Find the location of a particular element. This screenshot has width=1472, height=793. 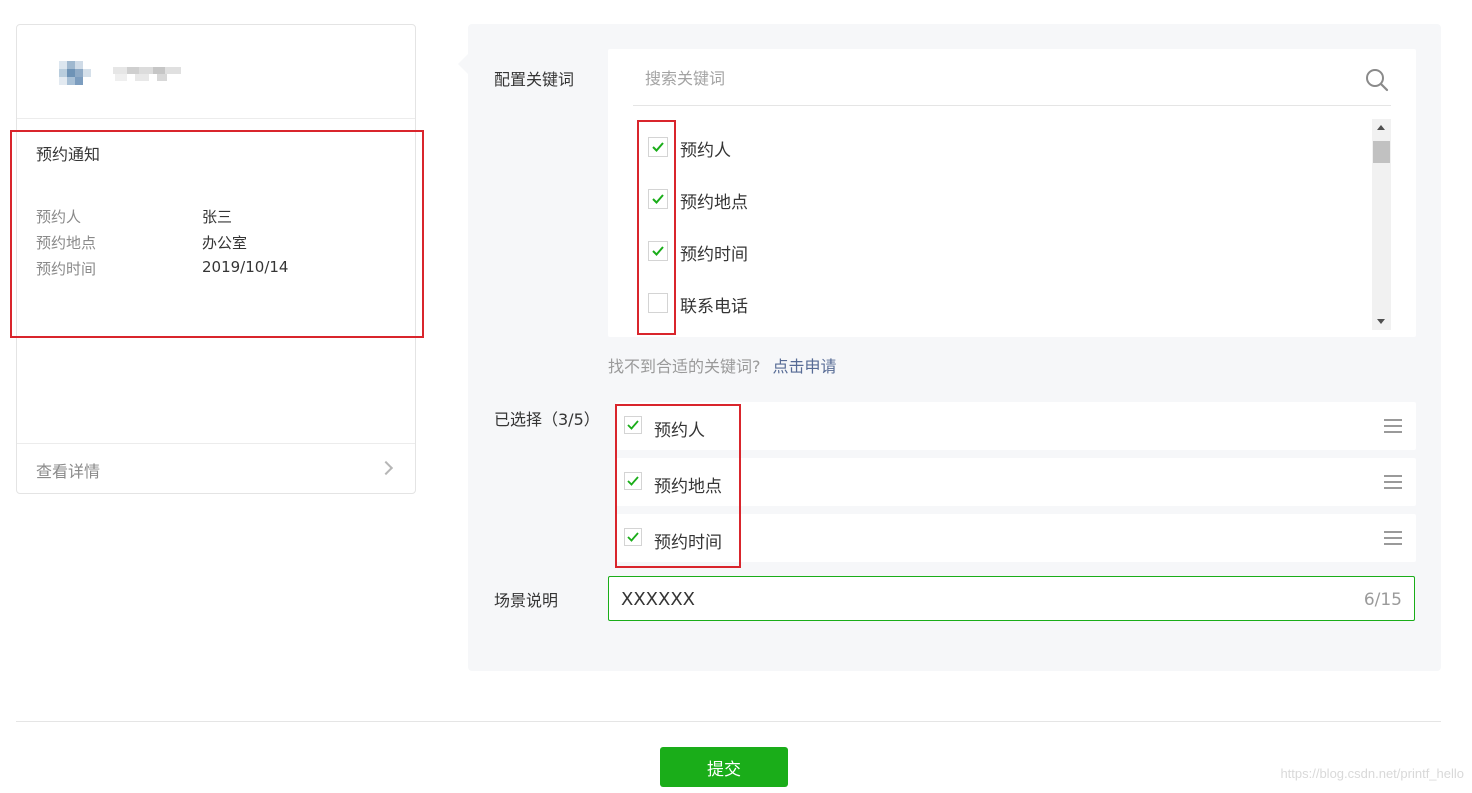

keyword-option: 联系电话 is located at coordinates (988, 303).